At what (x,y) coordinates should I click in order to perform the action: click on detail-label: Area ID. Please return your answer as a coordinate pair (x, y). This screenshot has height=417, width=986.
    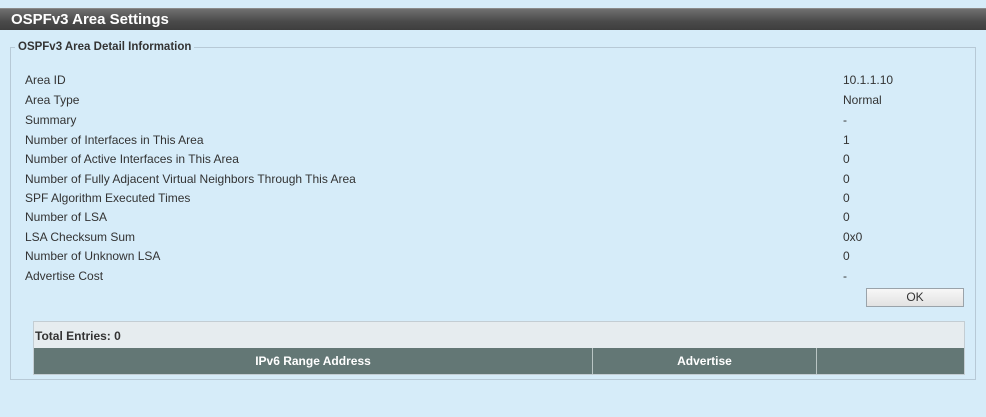
    Looking at the image, I should click on (45, 80).